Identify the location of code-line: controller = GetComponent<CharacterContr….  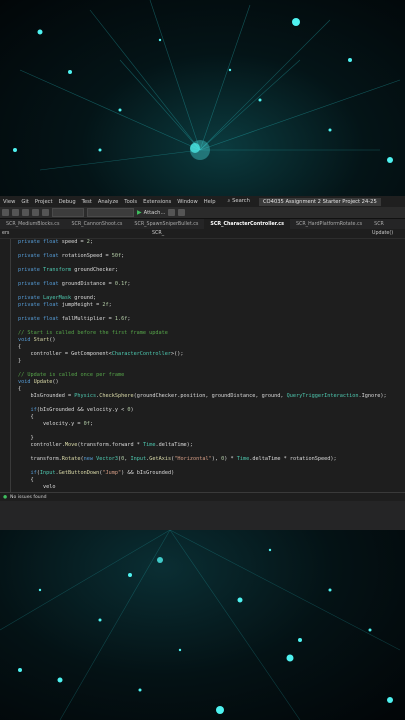
(101, 354).